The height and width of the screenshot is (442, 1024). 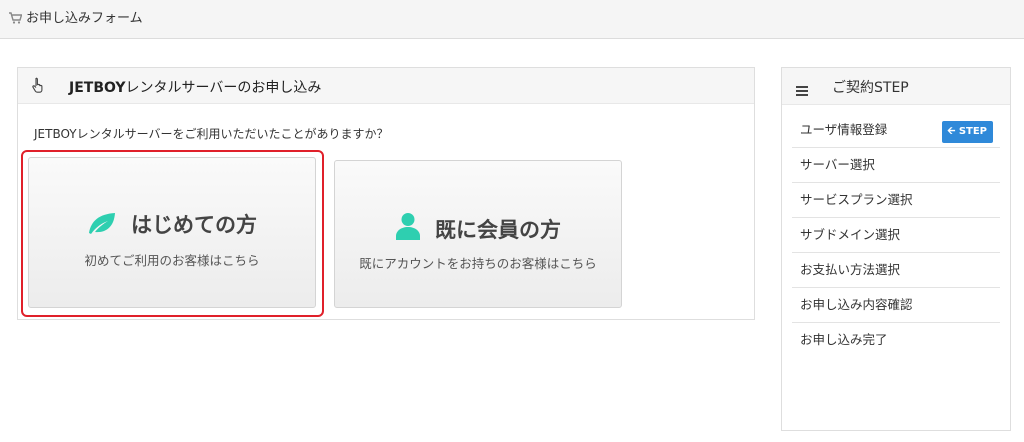 I want to click on first-time-subtitle: 初めてご利用のお客様はこちら, so click(x=172, y=260).